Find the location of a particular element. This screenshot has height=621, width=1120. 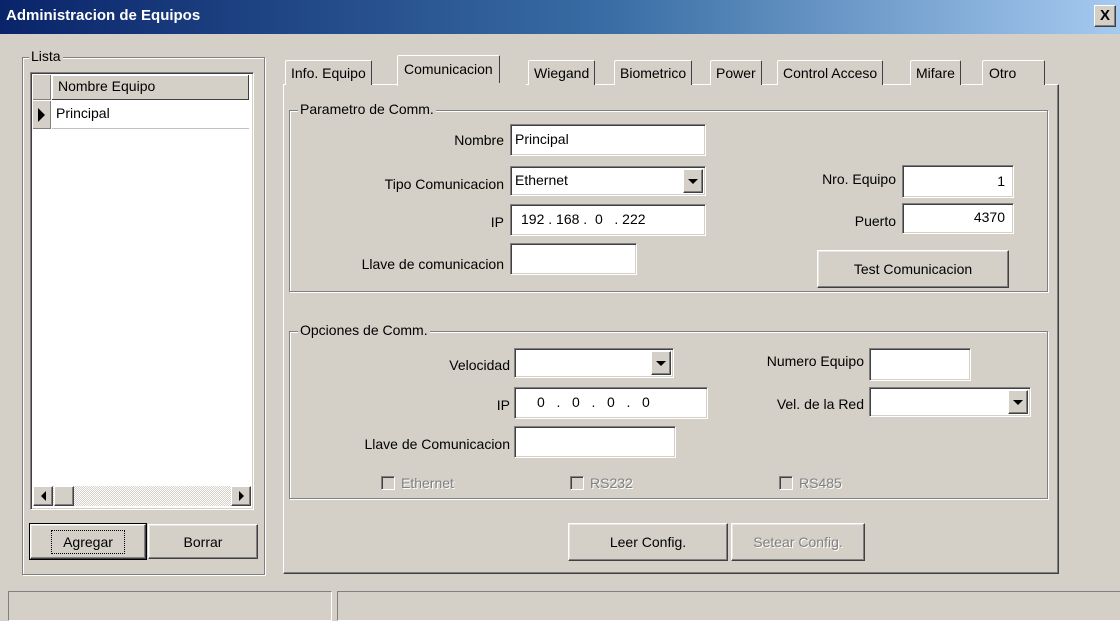

tab-label: Mifare is located at coordinates (935, 73).